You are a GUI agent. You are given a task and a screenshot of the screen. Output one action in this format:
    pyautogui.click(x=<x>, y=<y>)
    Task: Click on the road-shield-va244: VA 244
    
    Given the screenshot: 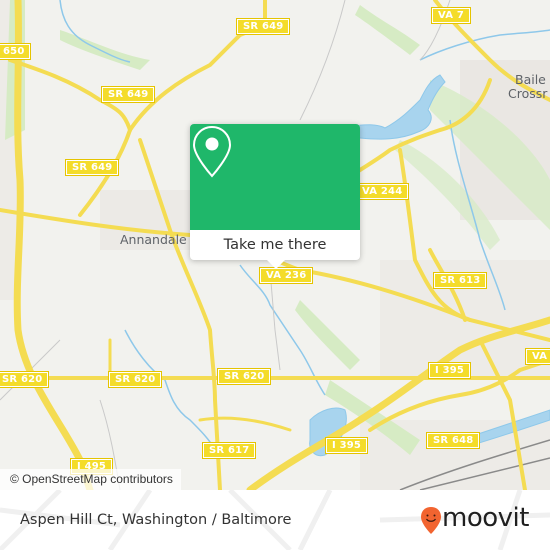 What is the action you would take?
    pyautogui.click(x=382, y=191)
    